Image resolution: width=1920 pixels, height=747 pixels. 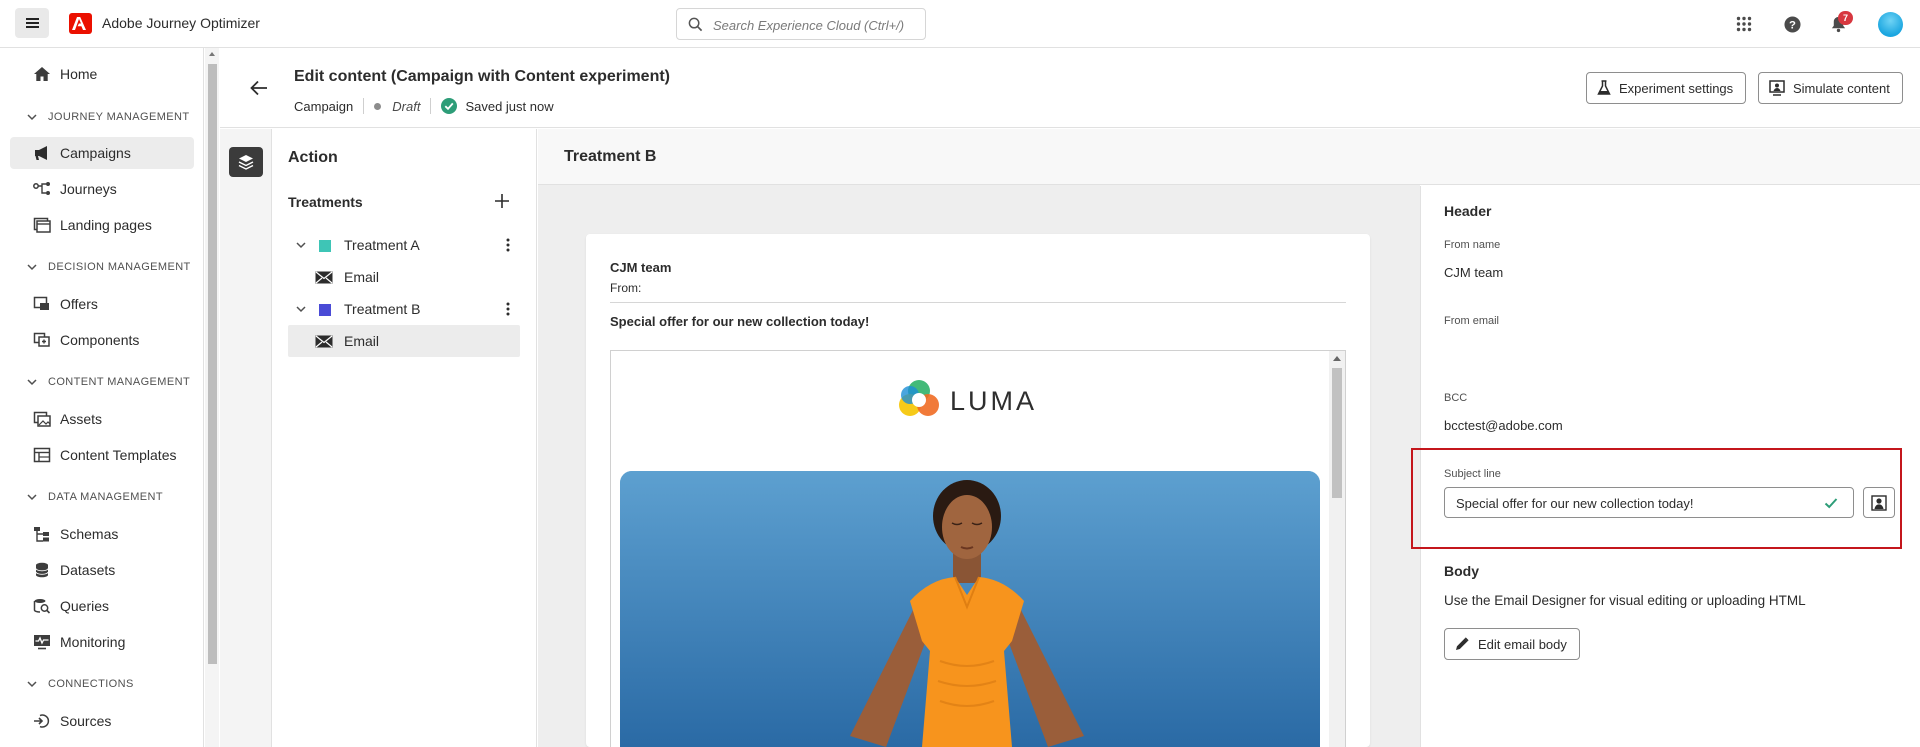 I want to click on sidebar-item-landing-pages: Landing pages, so click(x=102, y=225).